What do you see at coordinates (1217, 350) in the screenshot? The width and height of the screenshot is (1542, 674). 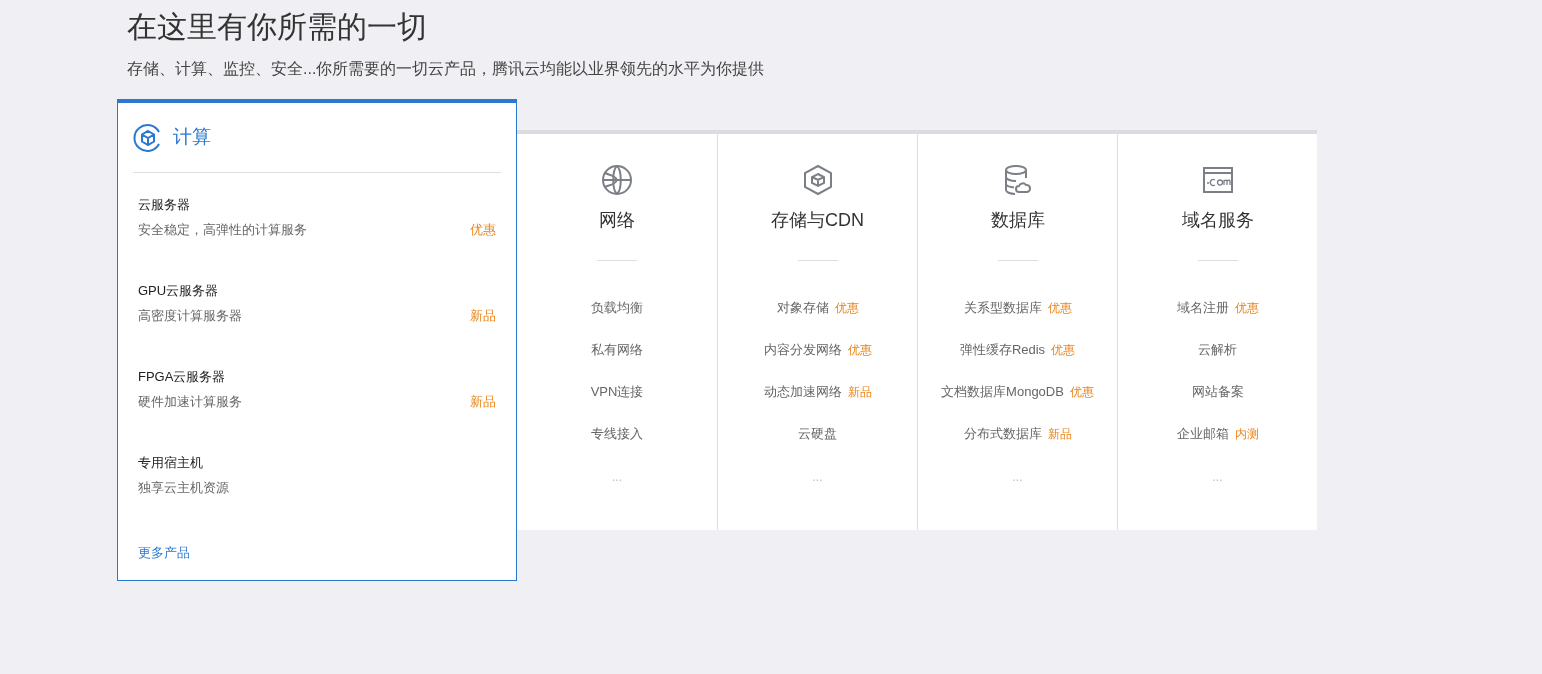 I see `product-link: 云解析` at bounding box center [1217, 350].